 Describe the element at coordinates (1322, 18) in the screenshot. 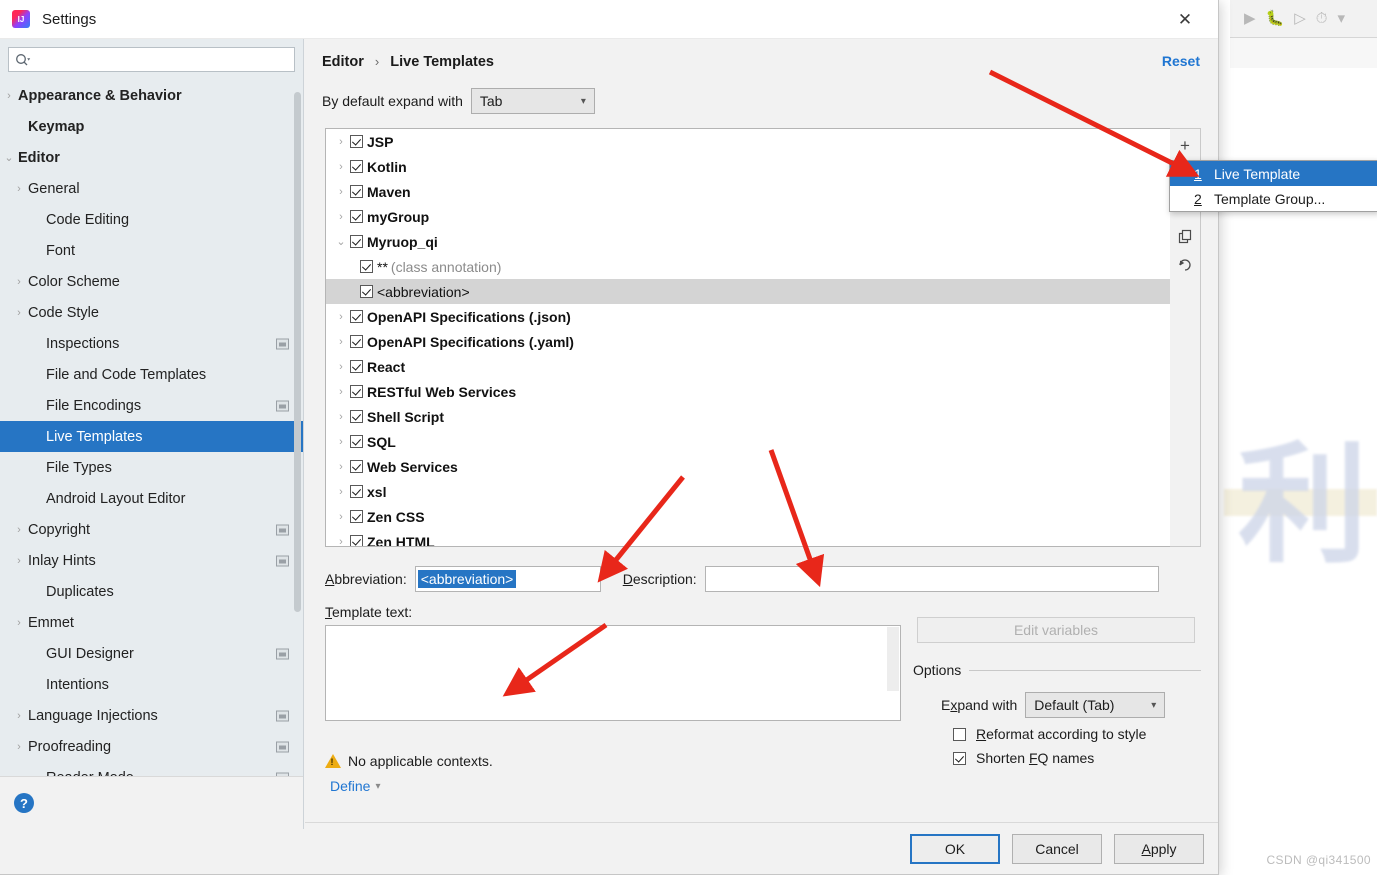

I see `profiler-icon: ⏱` at that location.